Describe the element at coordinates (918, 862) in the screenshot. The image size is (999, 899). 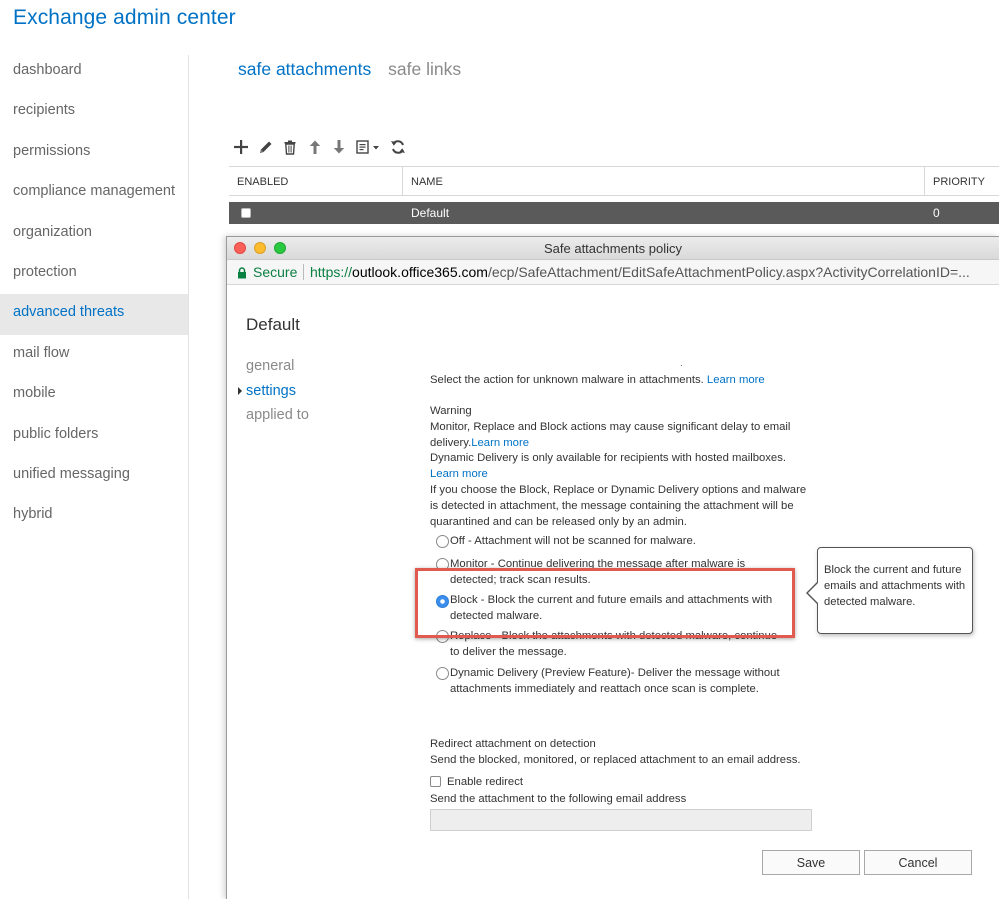
I see `cancel-button: Cancel` at that location.